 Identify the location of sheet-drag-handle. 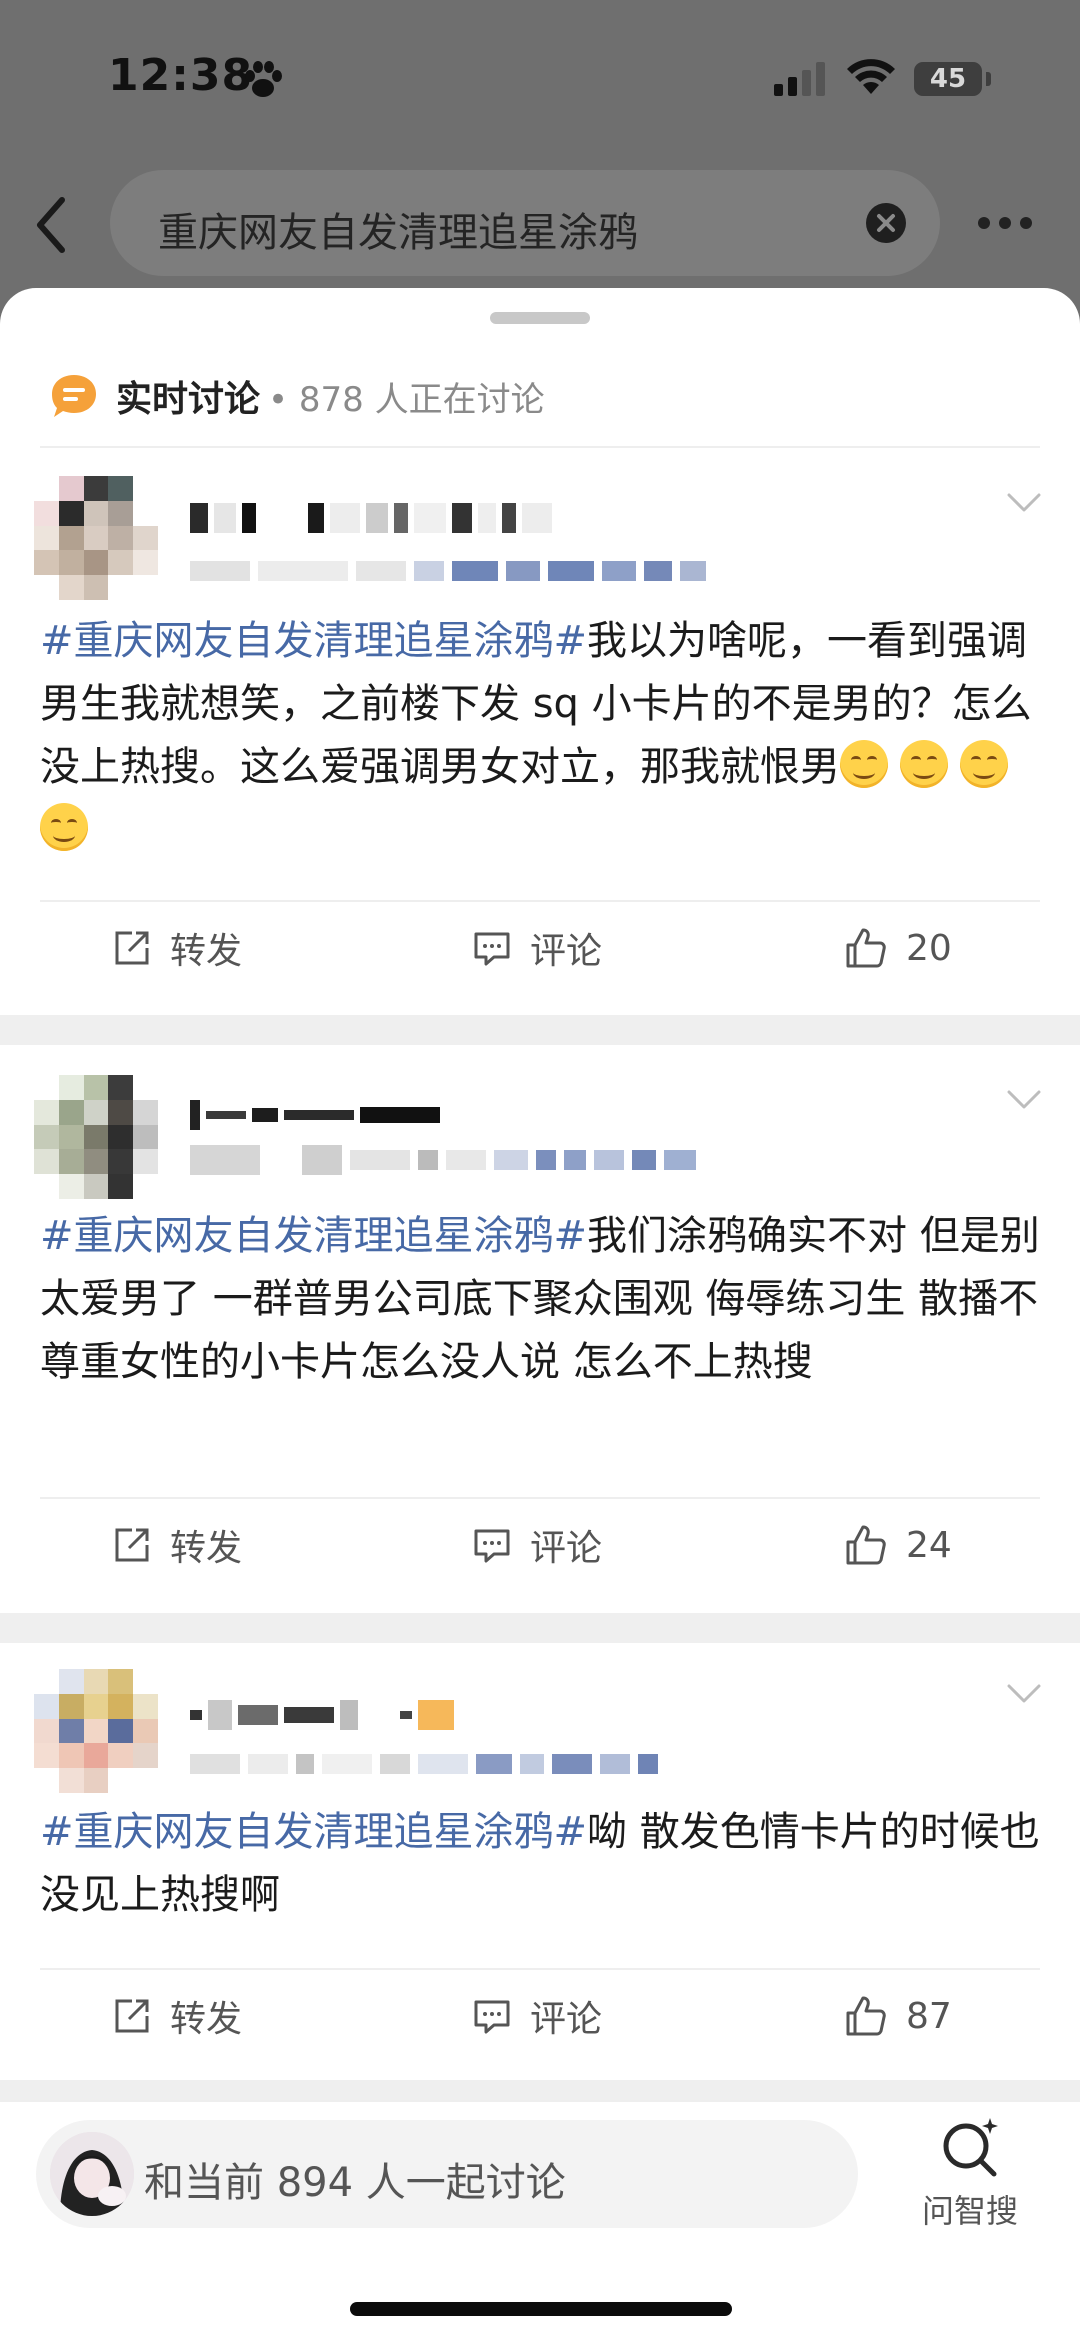
(540, 318).